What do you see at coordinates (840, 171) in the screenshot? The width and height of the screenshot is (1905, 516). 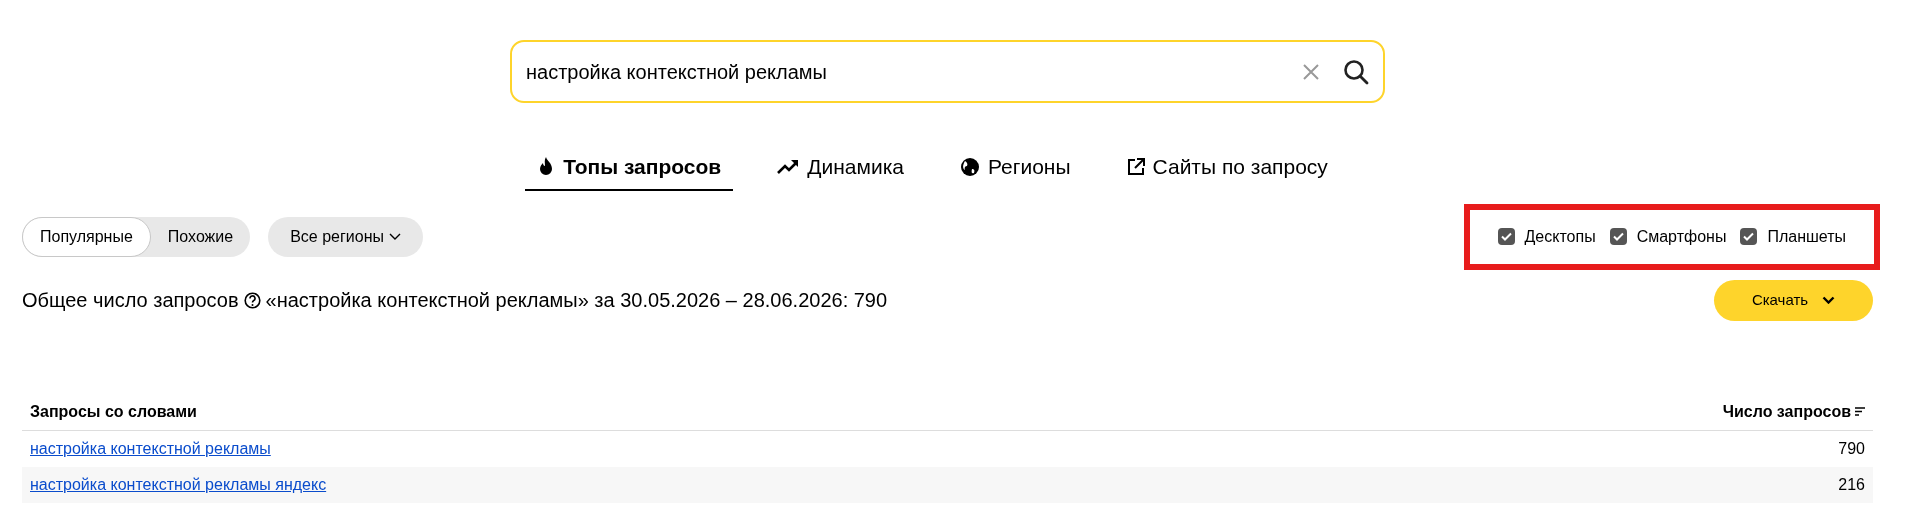 I see `tab: Динамика` at bounding box center [840, 171].